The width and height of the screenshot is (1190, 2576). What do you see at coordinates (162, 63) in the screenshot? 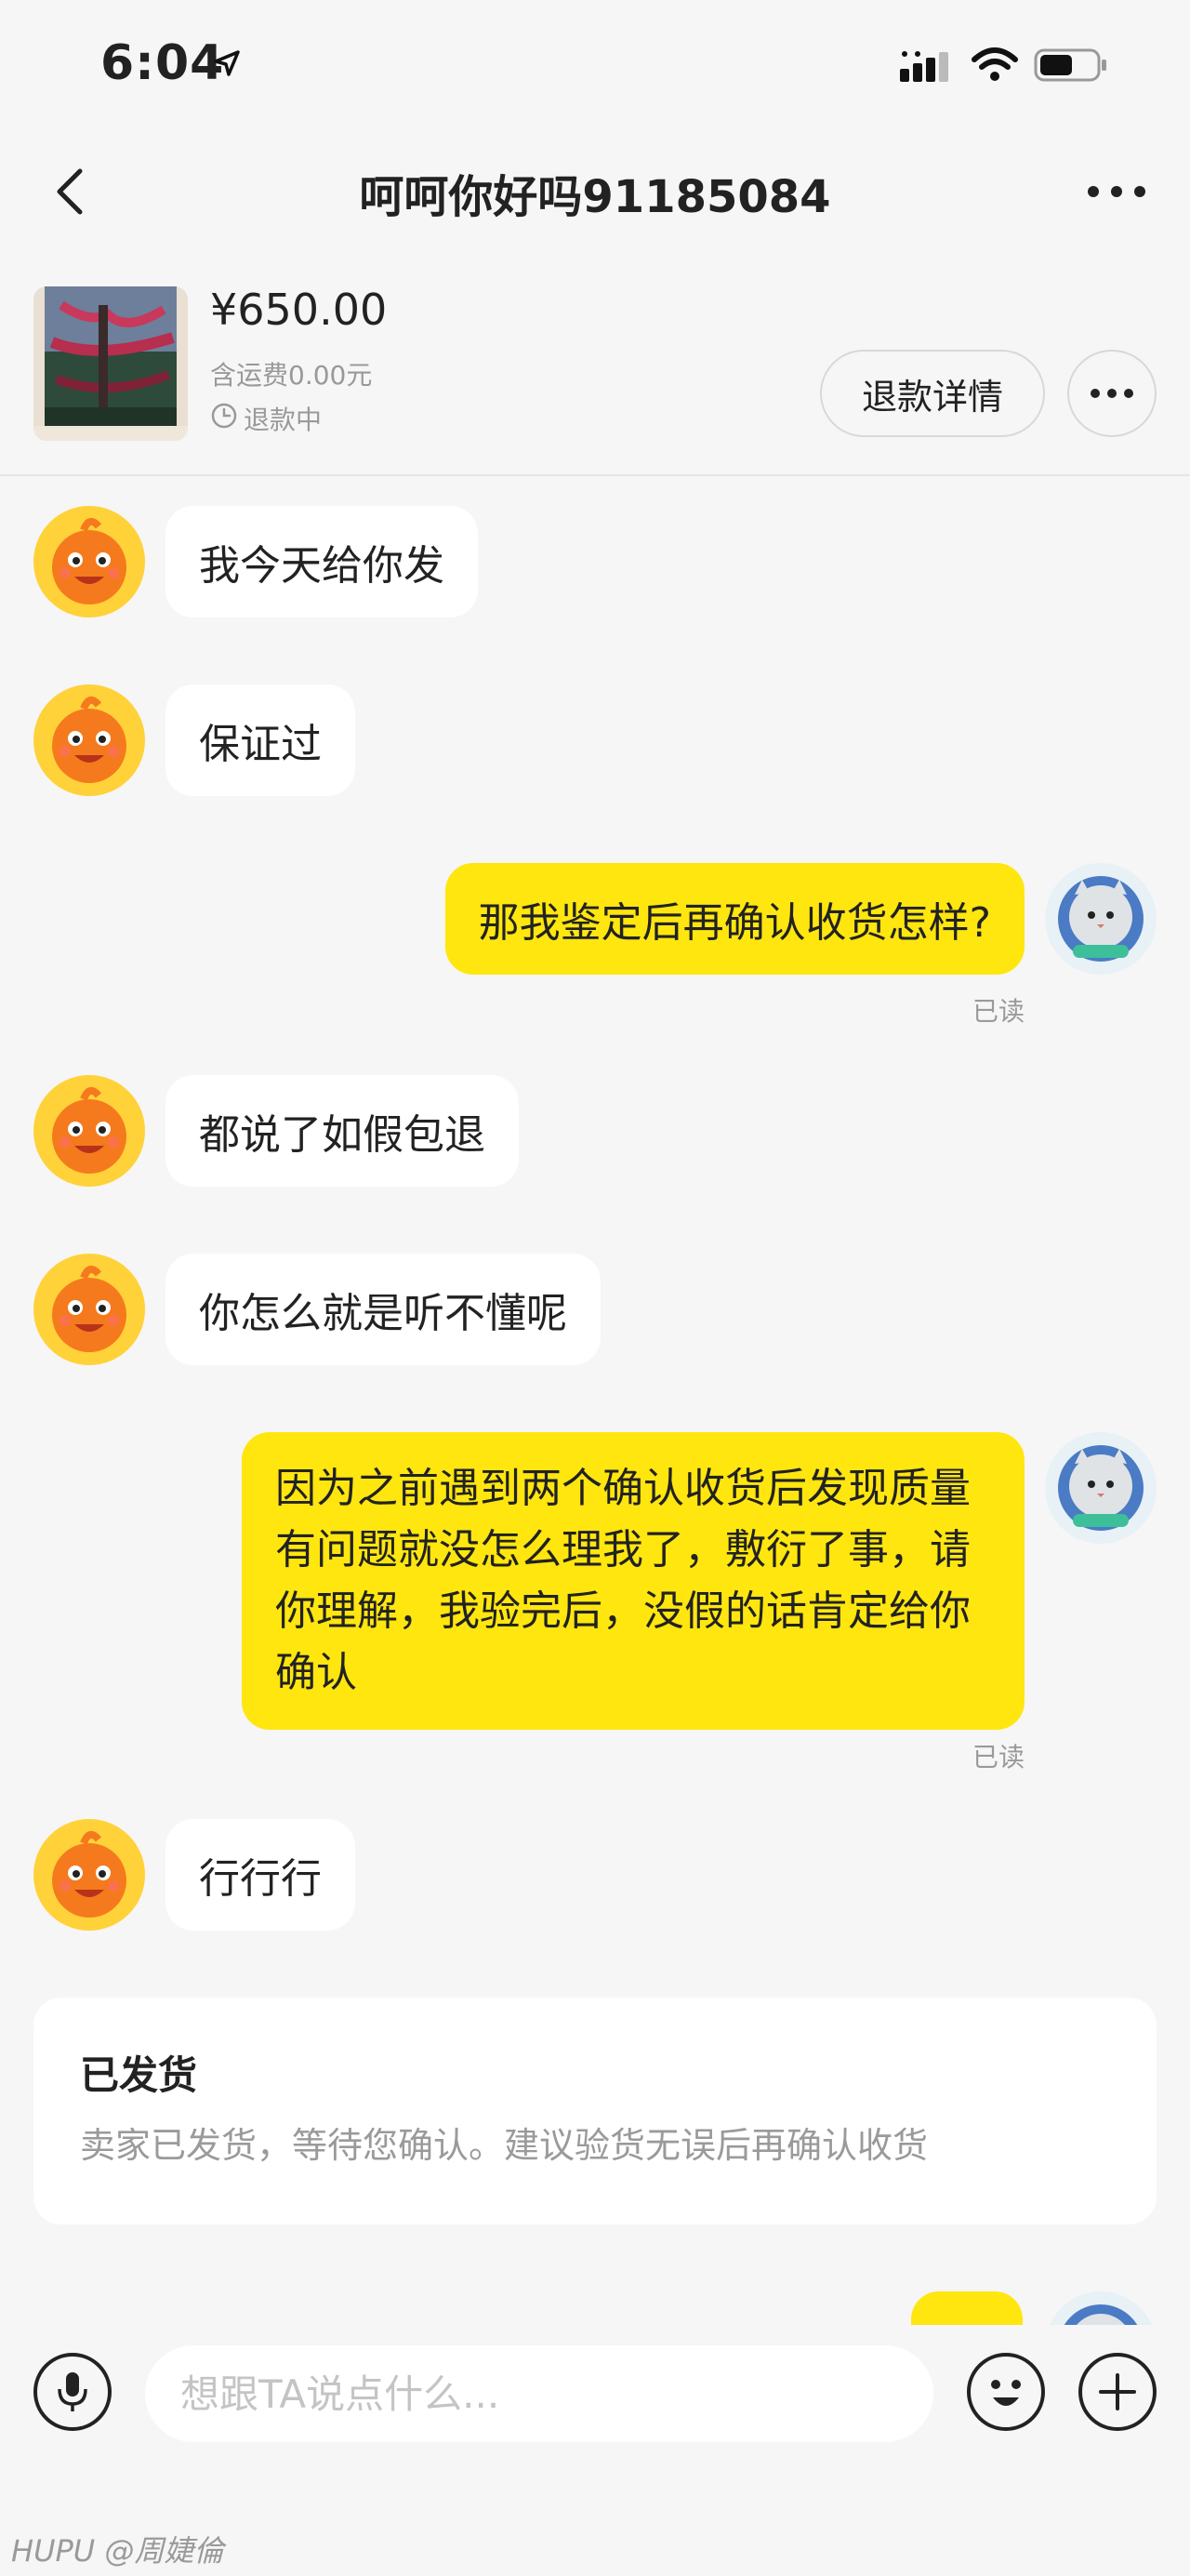
I see `status-time: 6:04` at bounding box center [162, 63].